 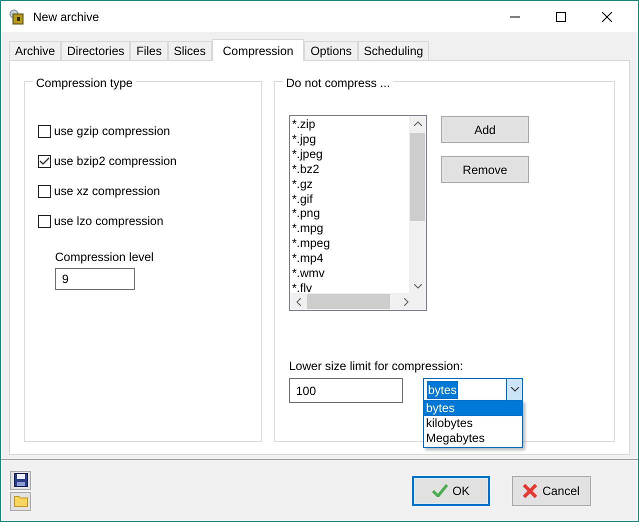 What do you see at coordinates (331, 50) in the screenshot?
I see `tab: Options` at bounding box center [331, 50].